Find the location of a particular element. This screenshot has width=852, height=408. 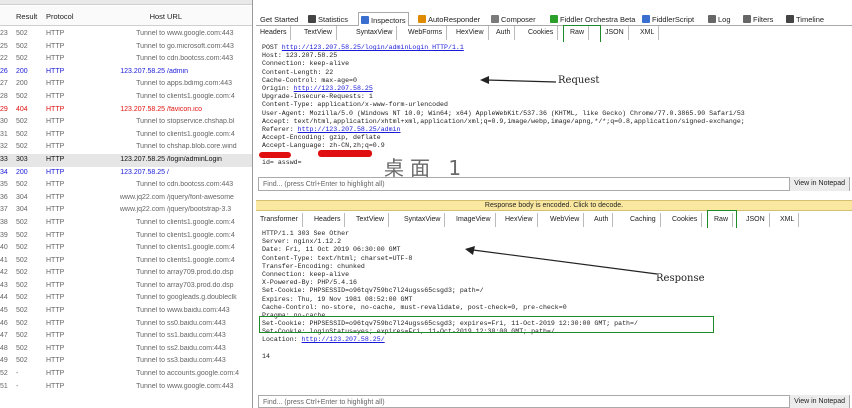

tab-statistics: Statistics is located at coordinates (328, 19).